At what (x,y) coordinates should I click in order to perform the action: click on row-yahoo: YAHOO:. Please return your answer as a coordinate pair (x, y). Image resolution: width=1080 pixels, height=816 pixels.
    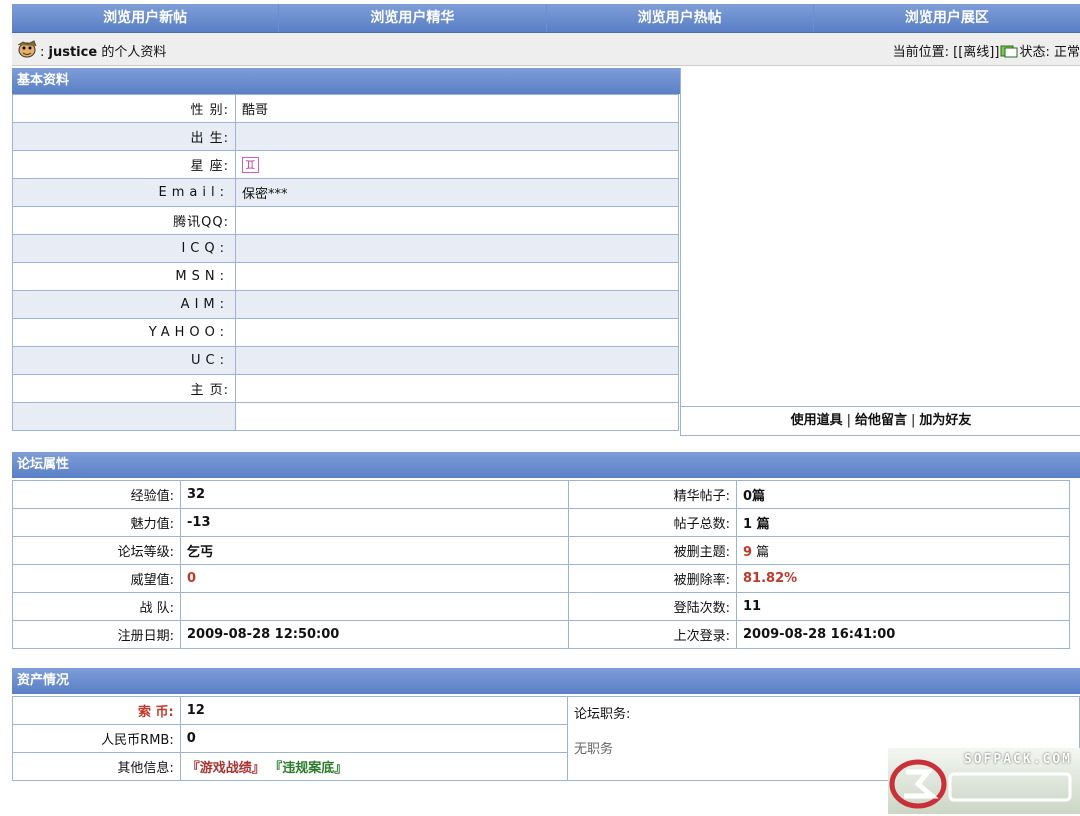
    Looking at the image, I should click on (345, 332).